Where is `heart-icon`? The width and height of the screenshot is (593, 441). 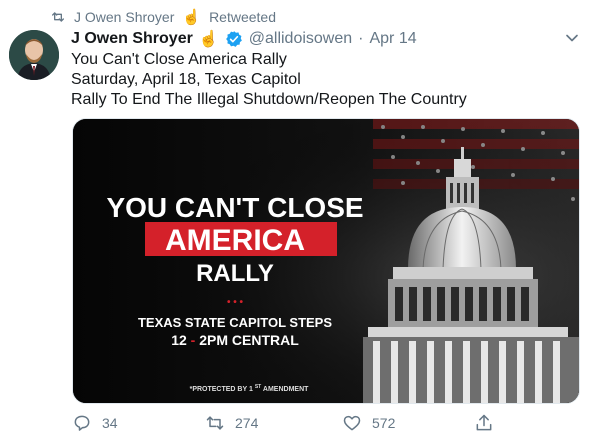 heart-icon is located at coordinates (352, 423).